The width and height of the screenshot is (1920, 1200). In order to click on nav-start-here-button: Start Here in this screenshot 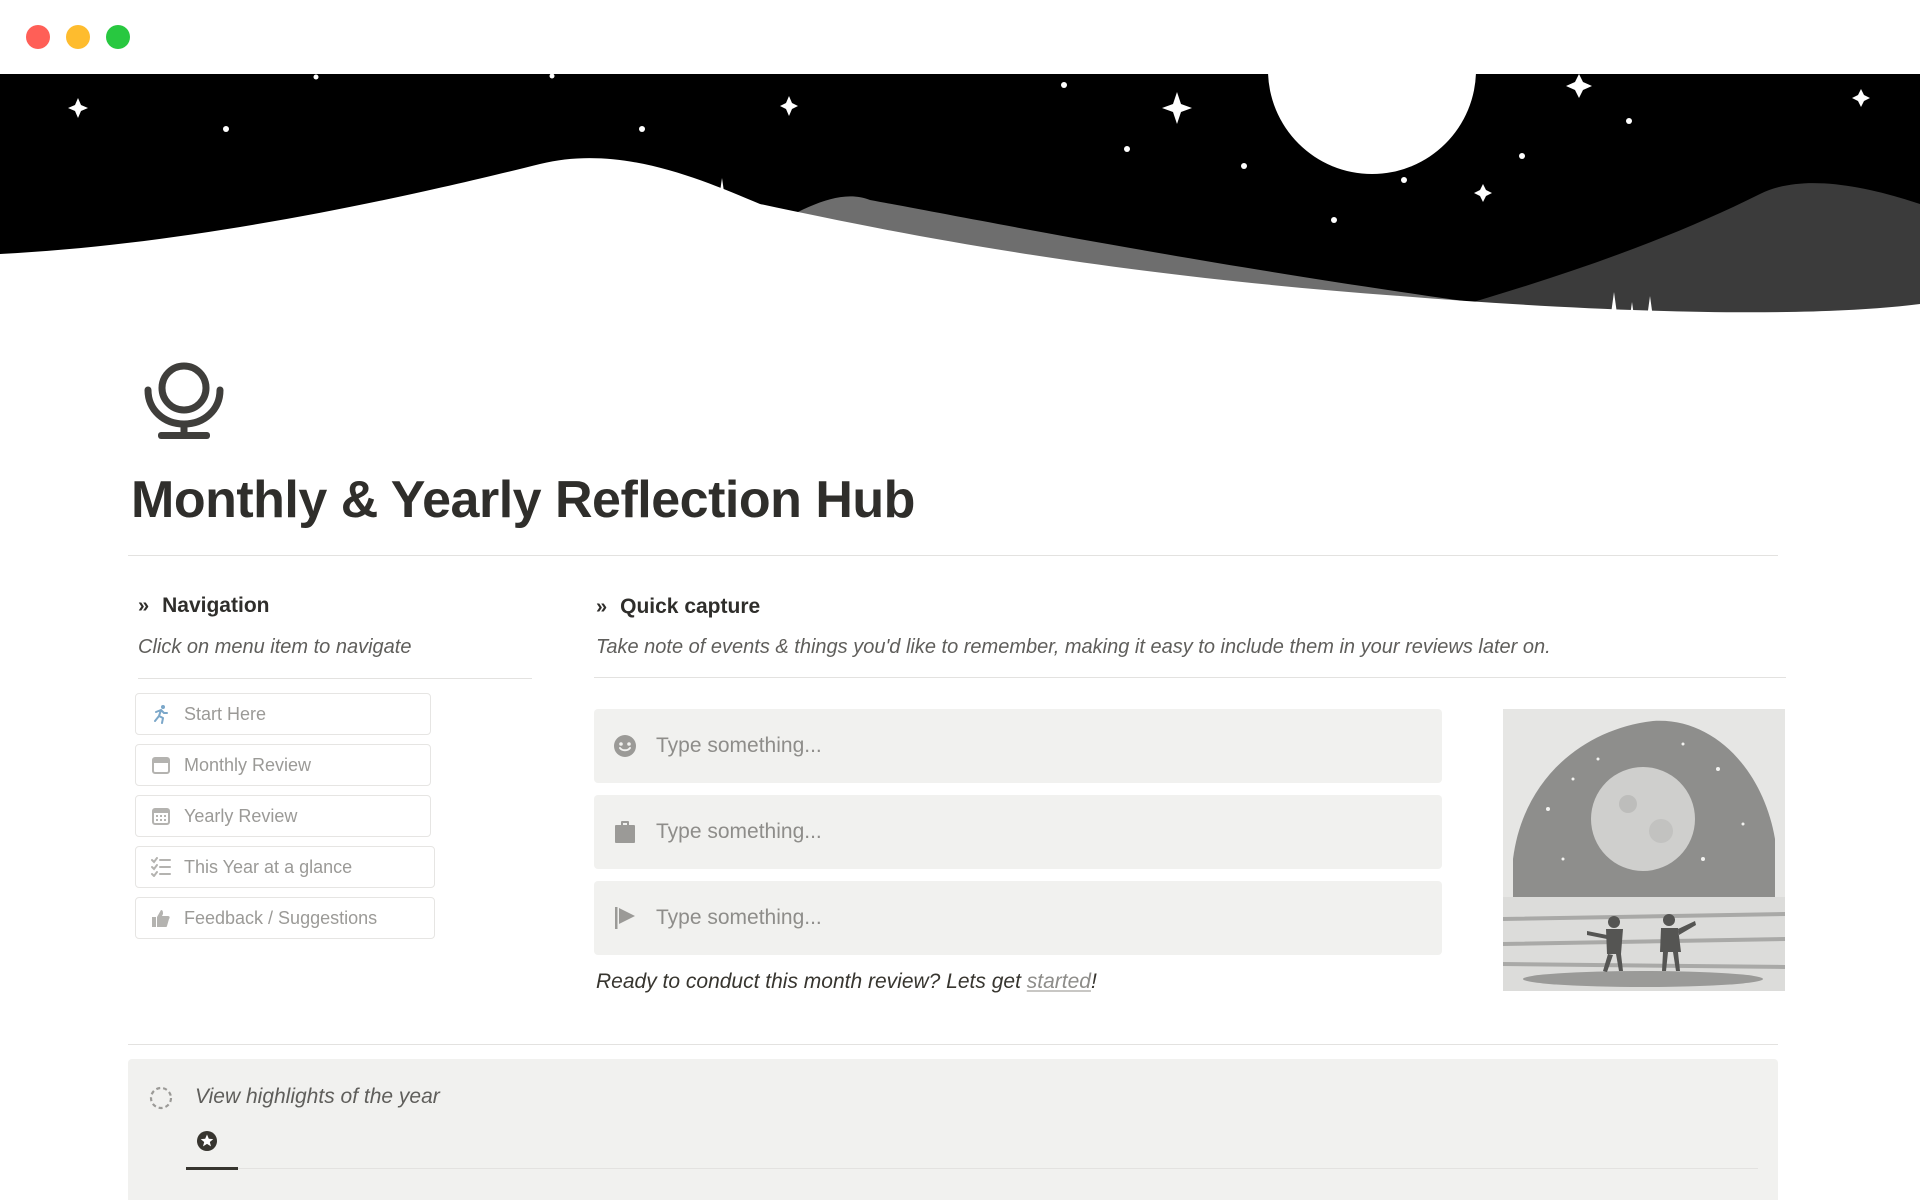, I will do `click(283, 714)`.